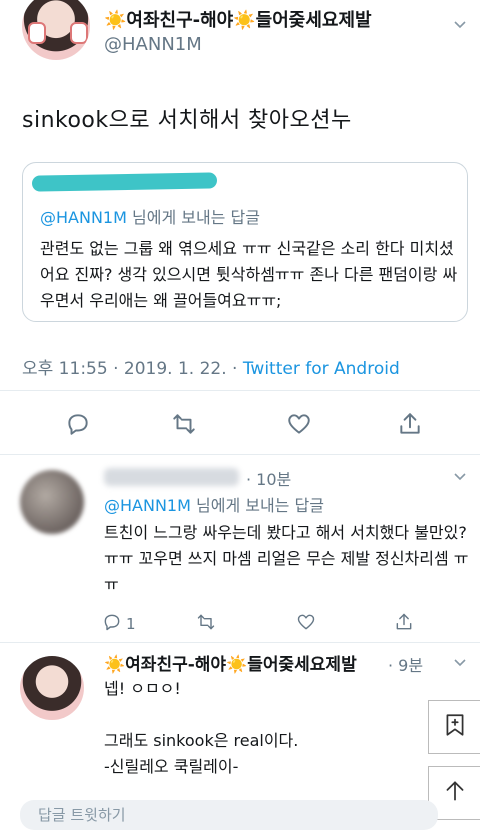 This screenshot has width=480, height=830. What do you see at coordinates (153, 44) in the screenshot?
I see `author-handle: @HANN1M` at bounding box center [153, 44].